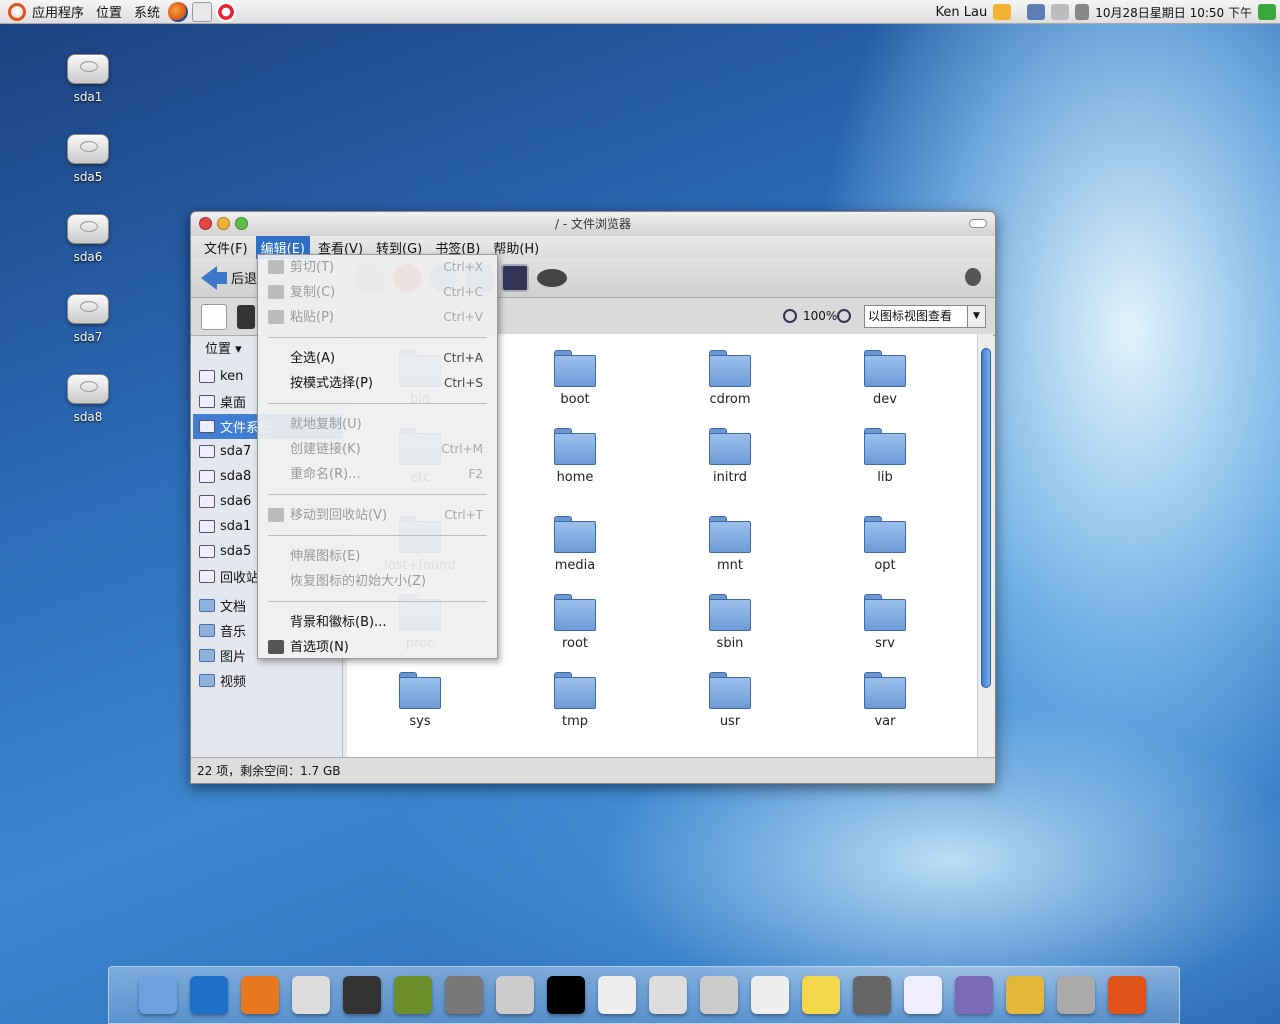 Image resolution: width=1280 pixels, height=1024 pixels. I want to click on edit-menu-item-2: 粘贴(P) Ctrl+V, so click(377, 317).